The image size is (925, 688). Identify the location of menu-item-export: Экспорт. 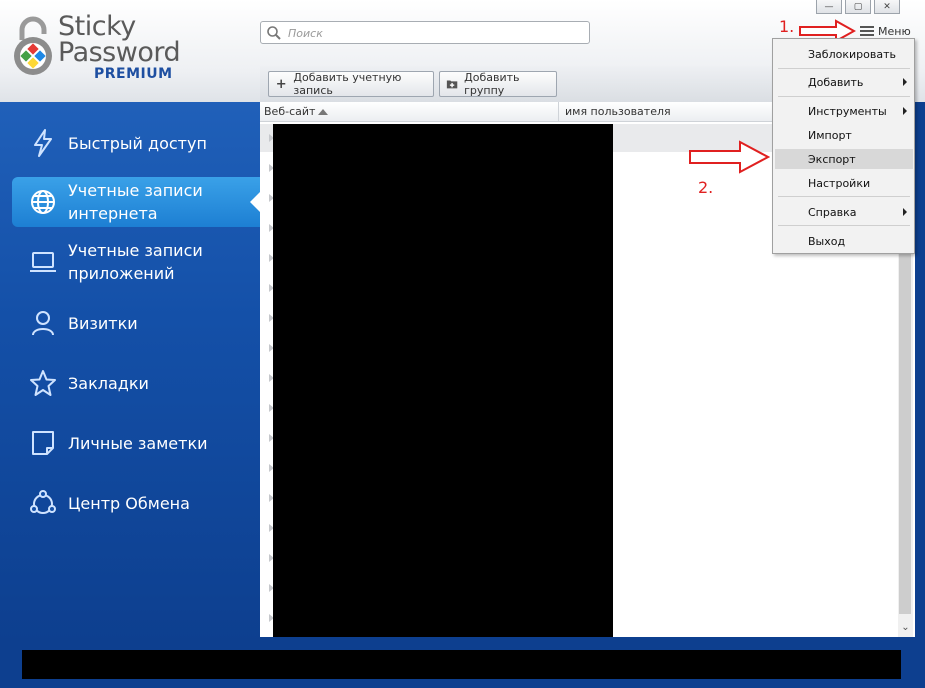
(844, 159).